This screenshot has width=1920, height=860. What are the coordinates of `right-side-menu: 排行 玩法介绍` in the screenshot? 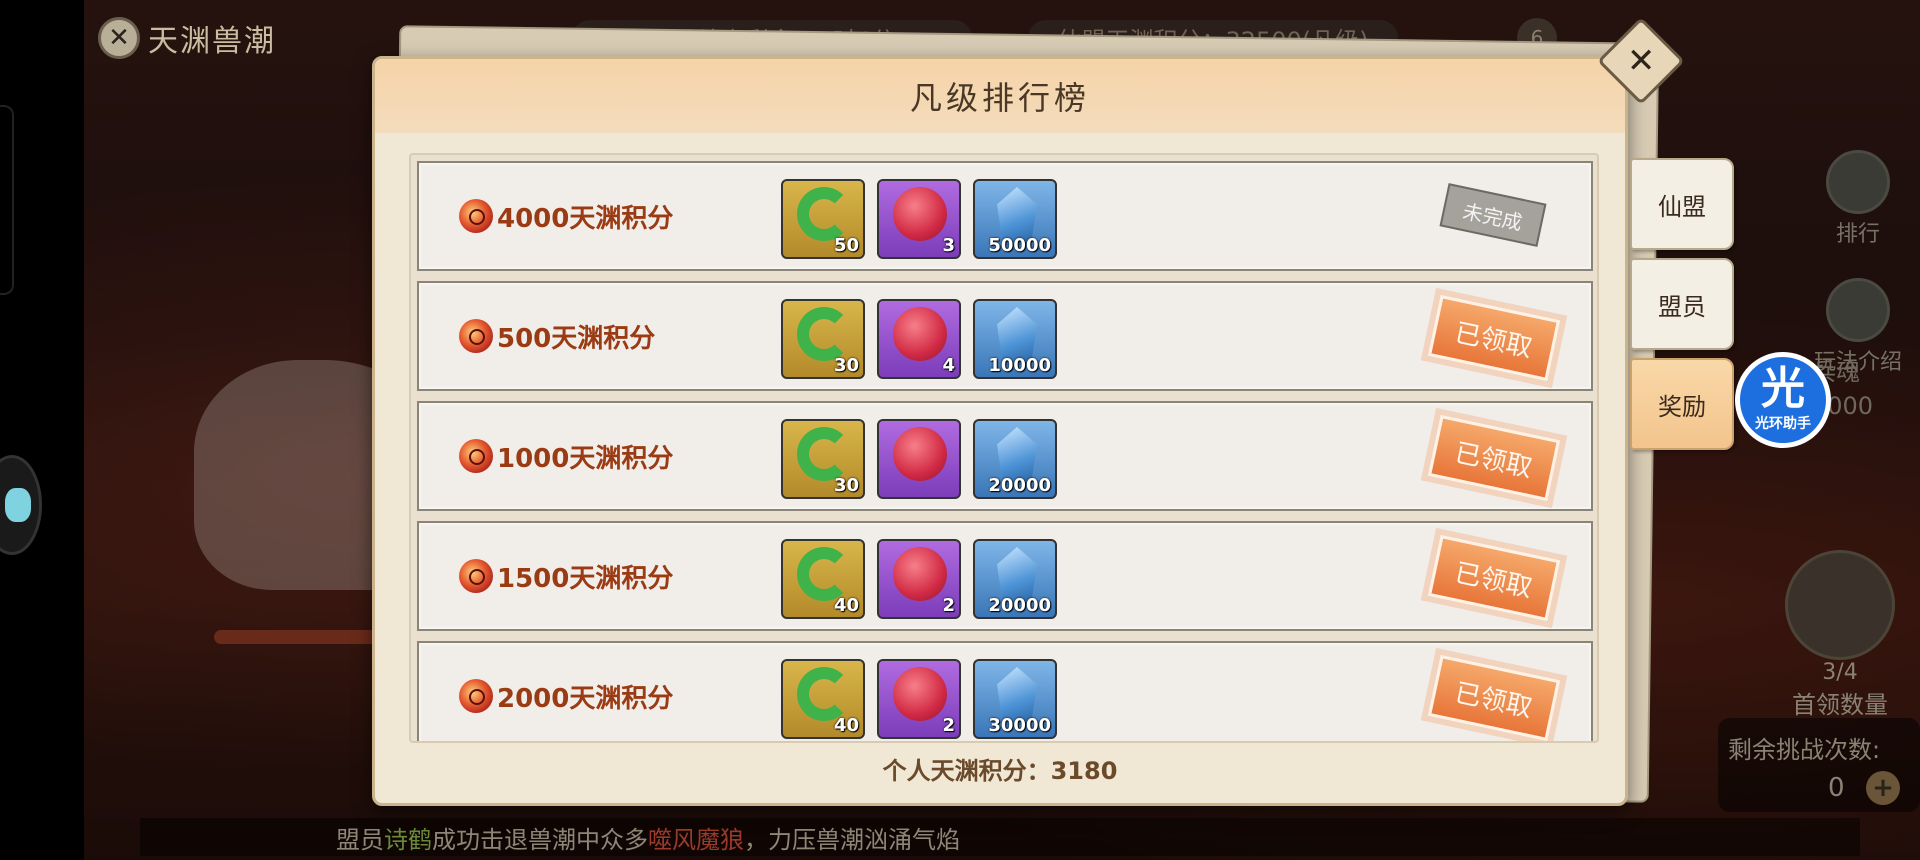 It's located at (1858, 263).